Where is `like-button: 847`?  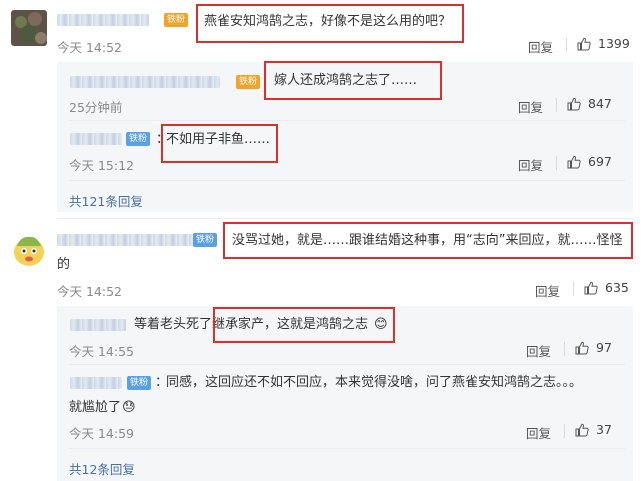 like-button: 847 is located at coordinates (589, 103).